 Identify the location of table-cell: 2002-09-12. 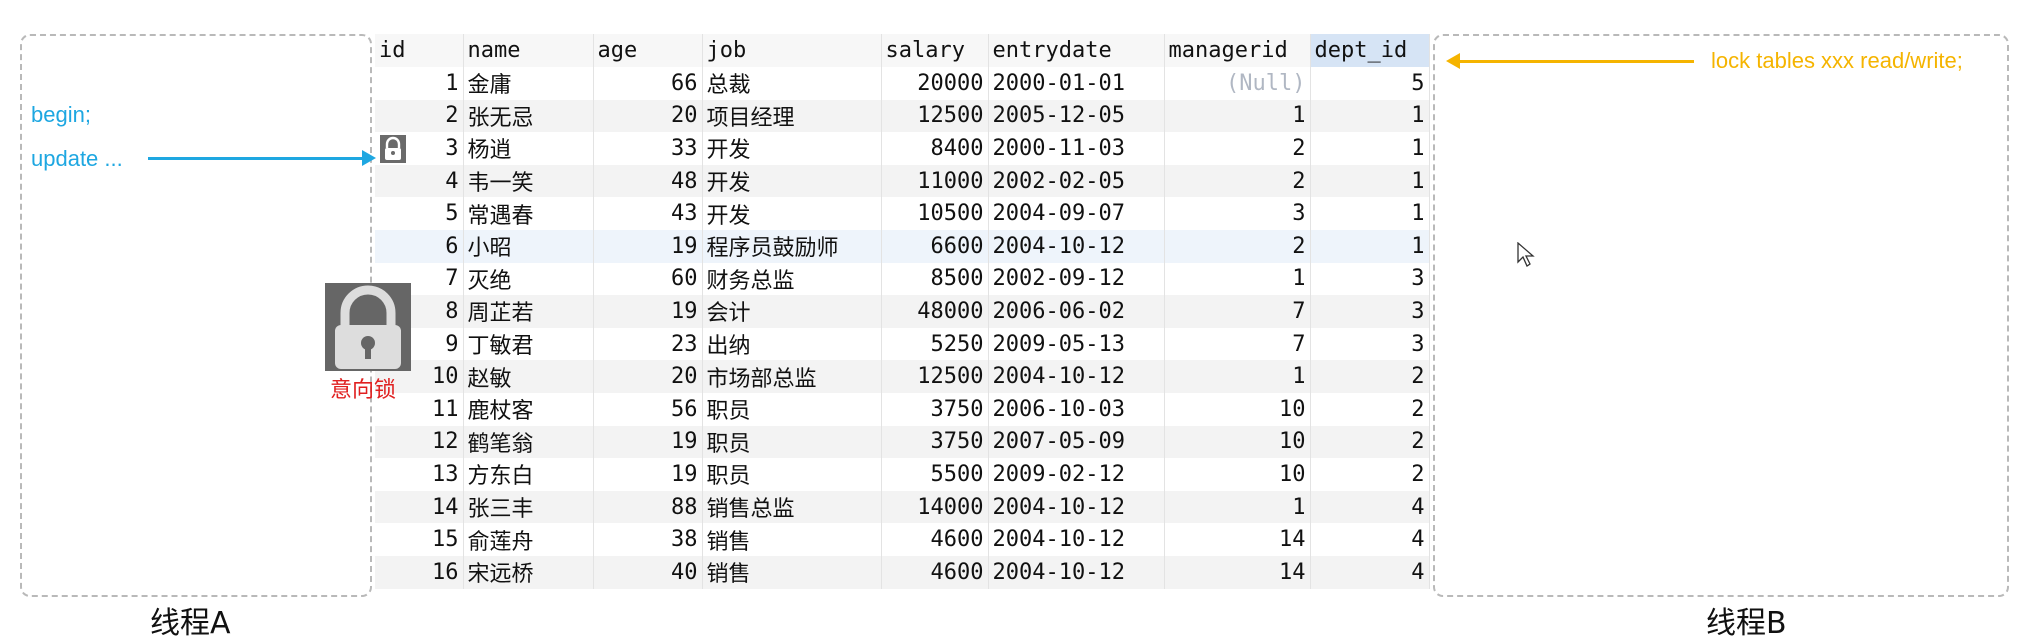
(1076, 279).